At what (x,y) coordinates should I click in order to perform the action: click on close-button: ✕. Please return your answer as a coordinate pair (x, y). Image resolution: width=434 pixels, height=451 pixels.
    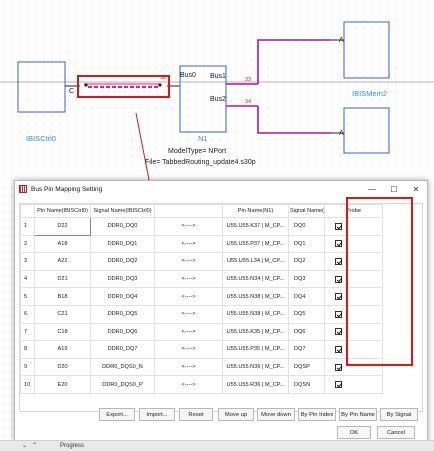
    Looking at the image, I should click on (416, 189).